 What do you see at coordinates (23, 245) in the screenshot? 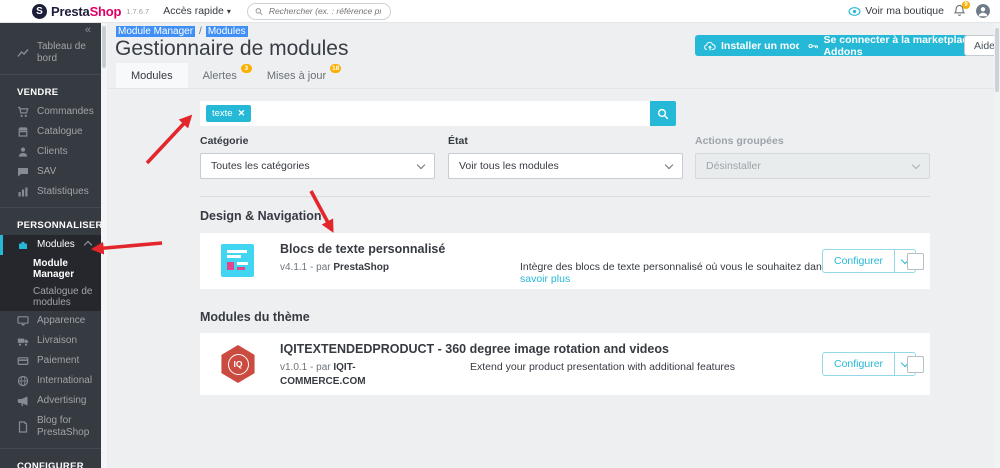
I see `modules-icon` at bounding box center [23, 245].